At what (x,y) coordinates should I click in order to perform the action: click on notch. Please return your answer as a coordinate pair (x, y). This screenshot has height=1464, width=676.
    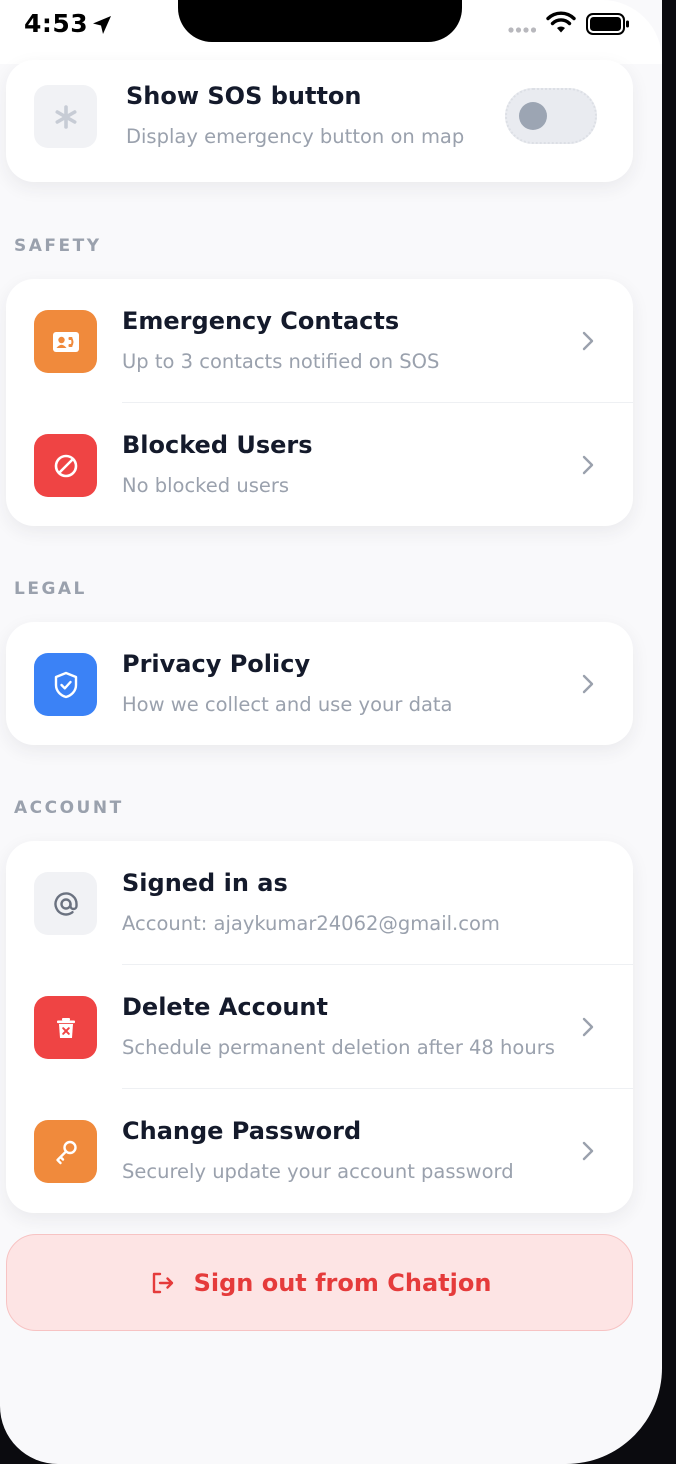
    Looking at the image, I should click on (320, 21).